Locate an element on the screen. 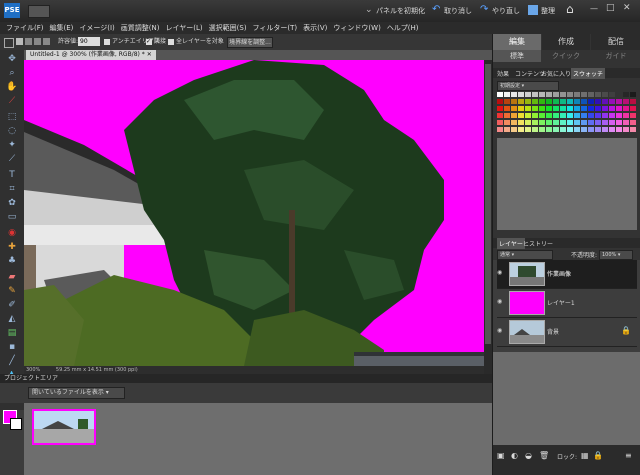  menu-layer: レイヤー(L) is located at coordinates (183, 28).